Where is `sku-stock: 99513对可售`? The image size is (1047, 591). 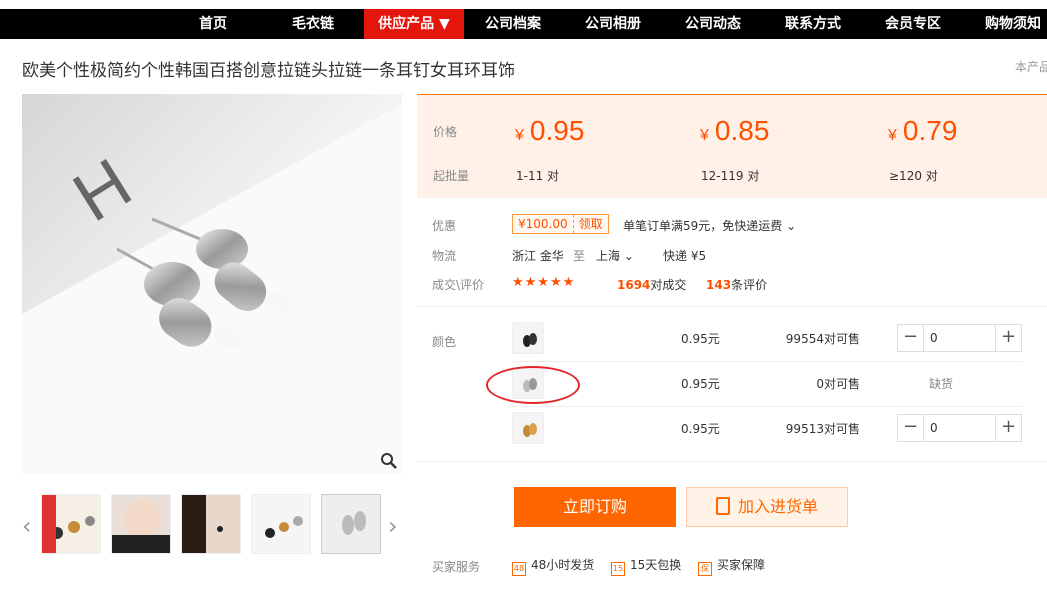
sku-stock: 99513对可售 is located at coordinates (822, 429).